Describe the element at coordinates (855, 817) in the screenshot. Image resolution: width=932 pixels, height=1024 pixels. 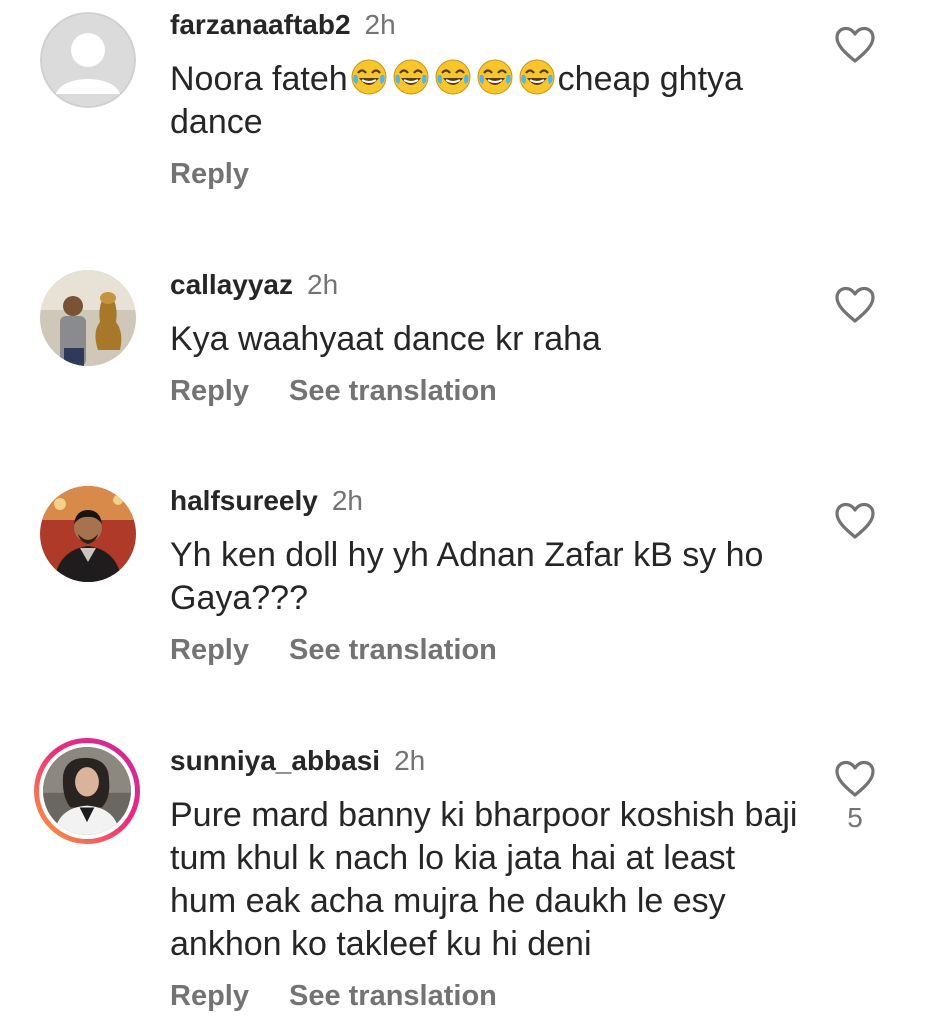
I see `like-count: 5` at that location.